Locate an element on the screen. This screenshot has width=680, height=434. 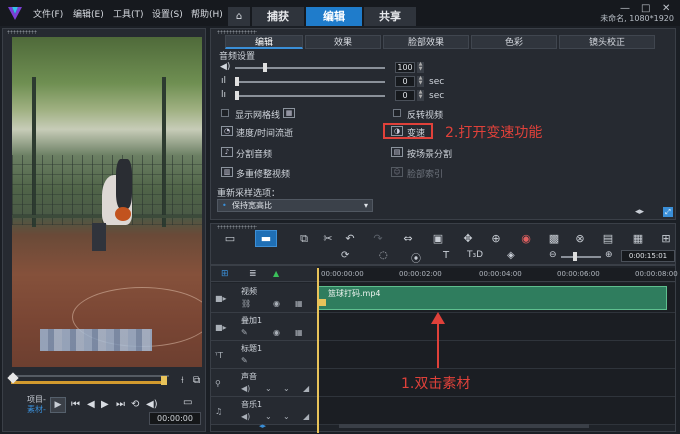
menu-file: 文件(F) is located at coordinates (48, 13).